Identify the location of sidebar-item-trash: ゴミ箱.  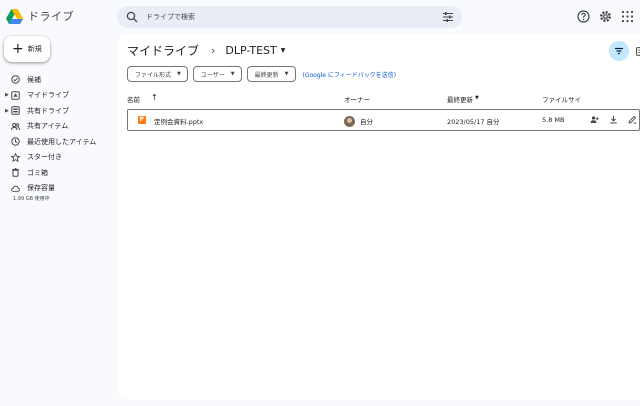
(58, 173).